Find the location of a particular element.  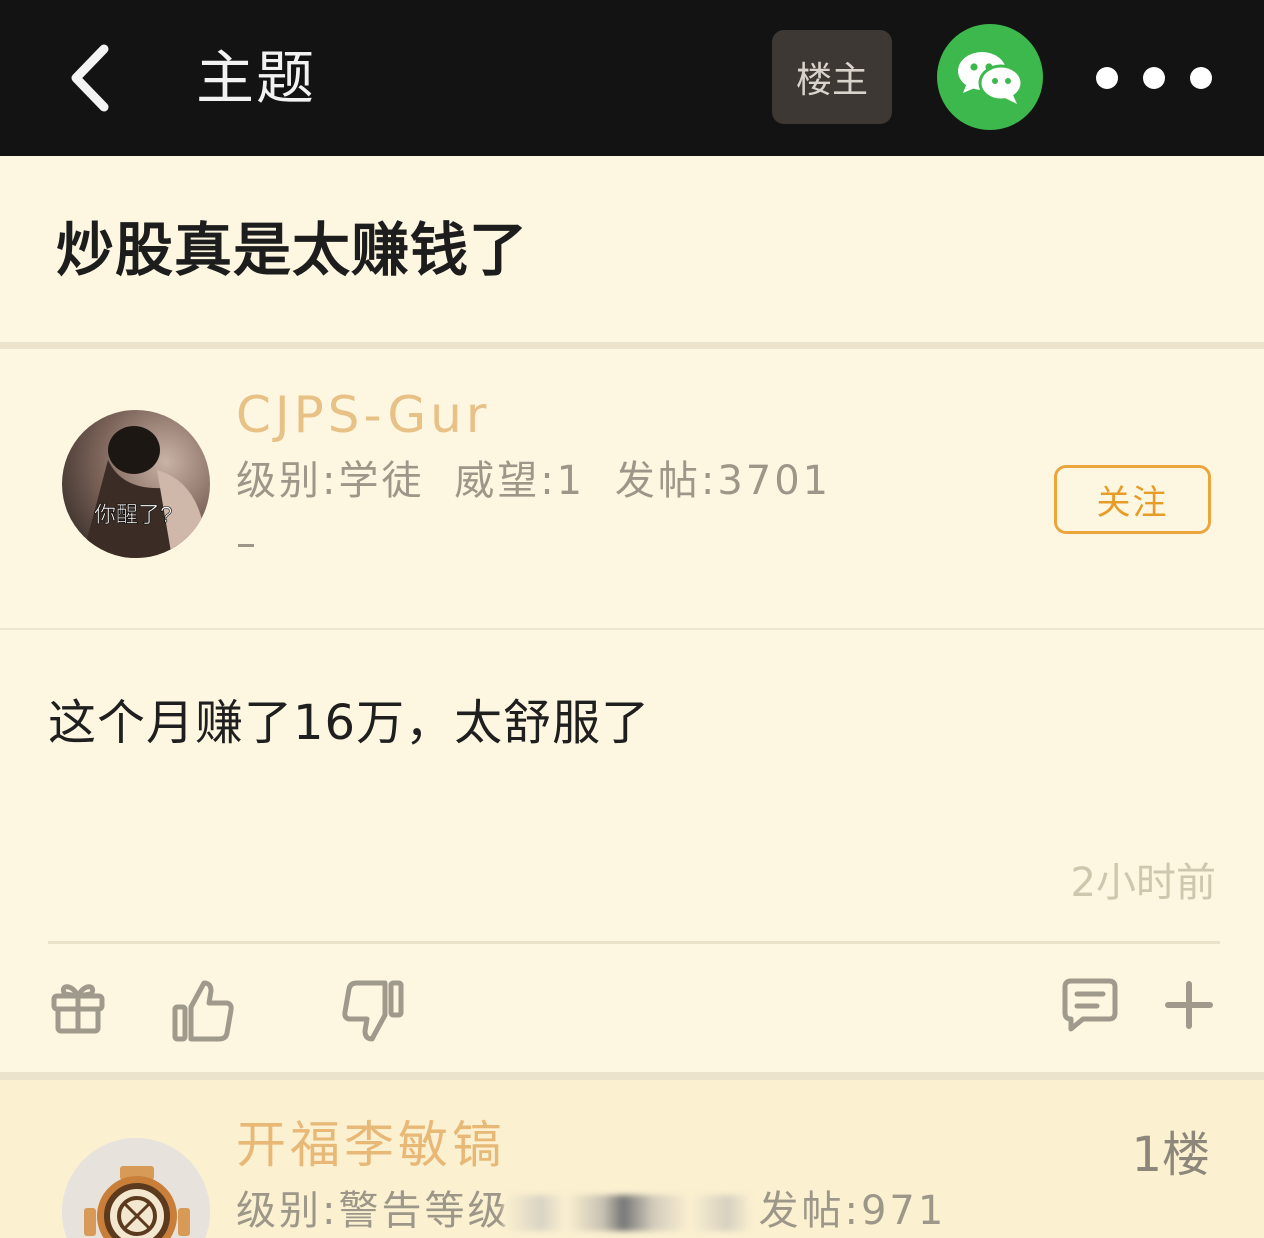

author-post-count: 发帖:3701 is located at coordinates (723, 481).